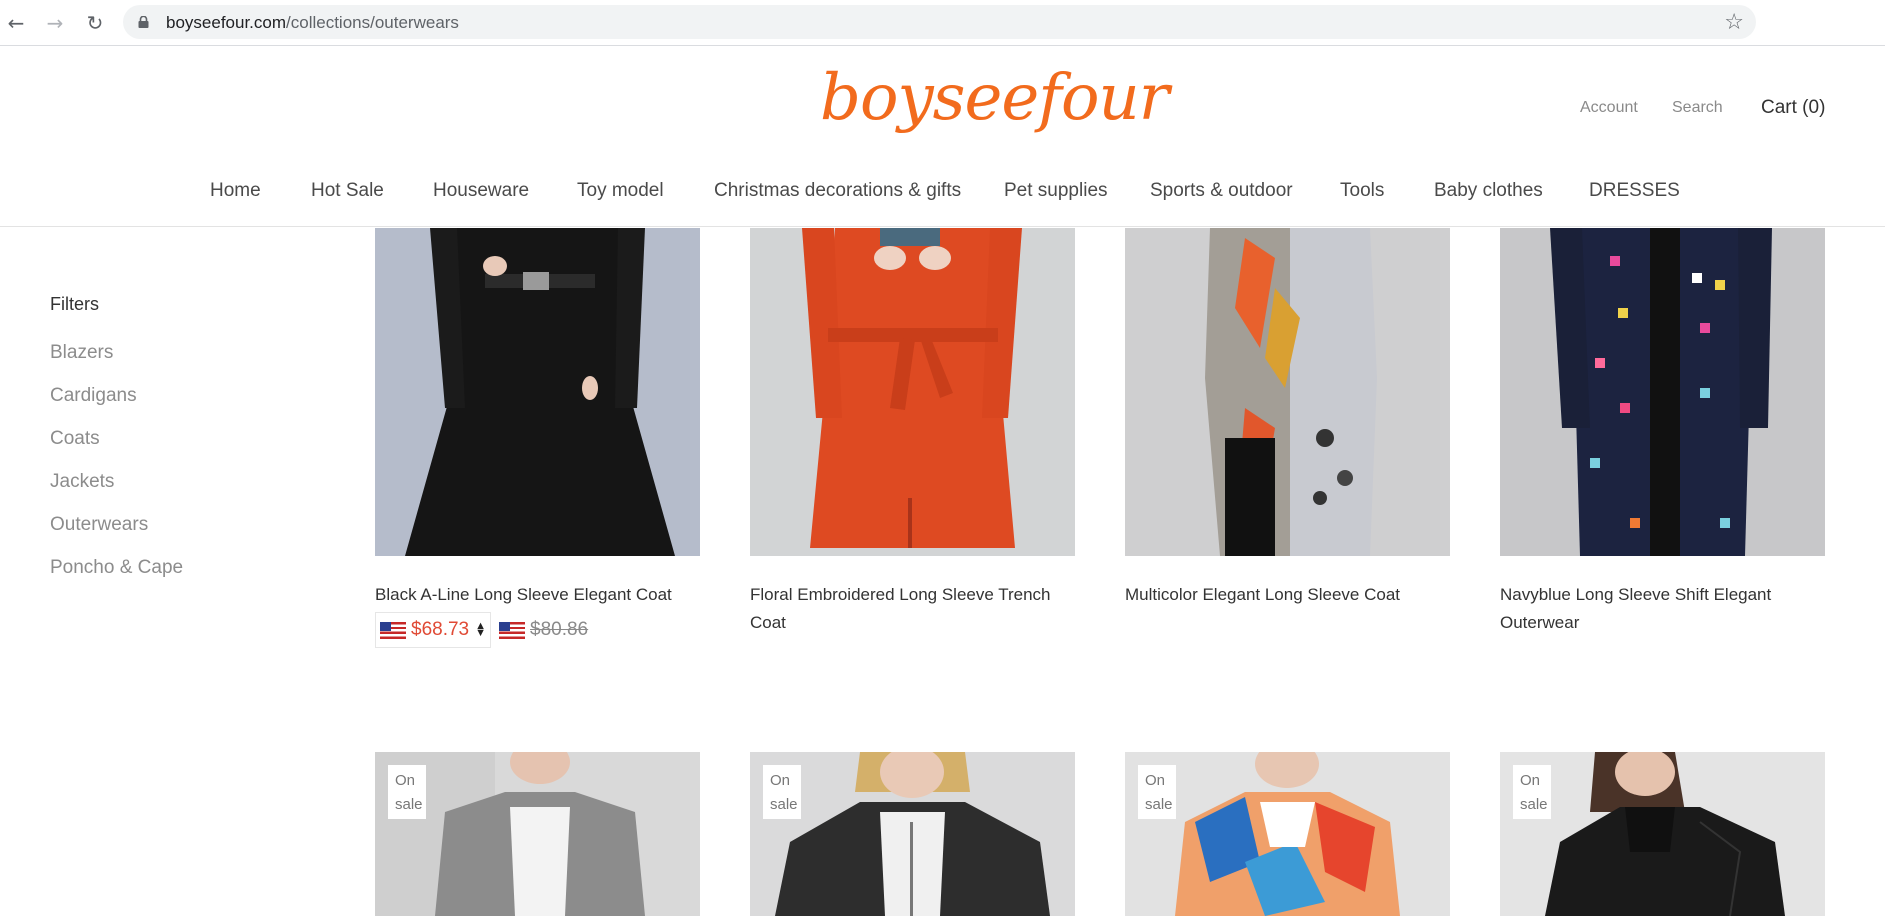 The width and height of the screenshot is (1885, 916). Describe the element at coordinates (93, 396) in the screenshot. I see `filter-cardigans: Cardigans` at that location.